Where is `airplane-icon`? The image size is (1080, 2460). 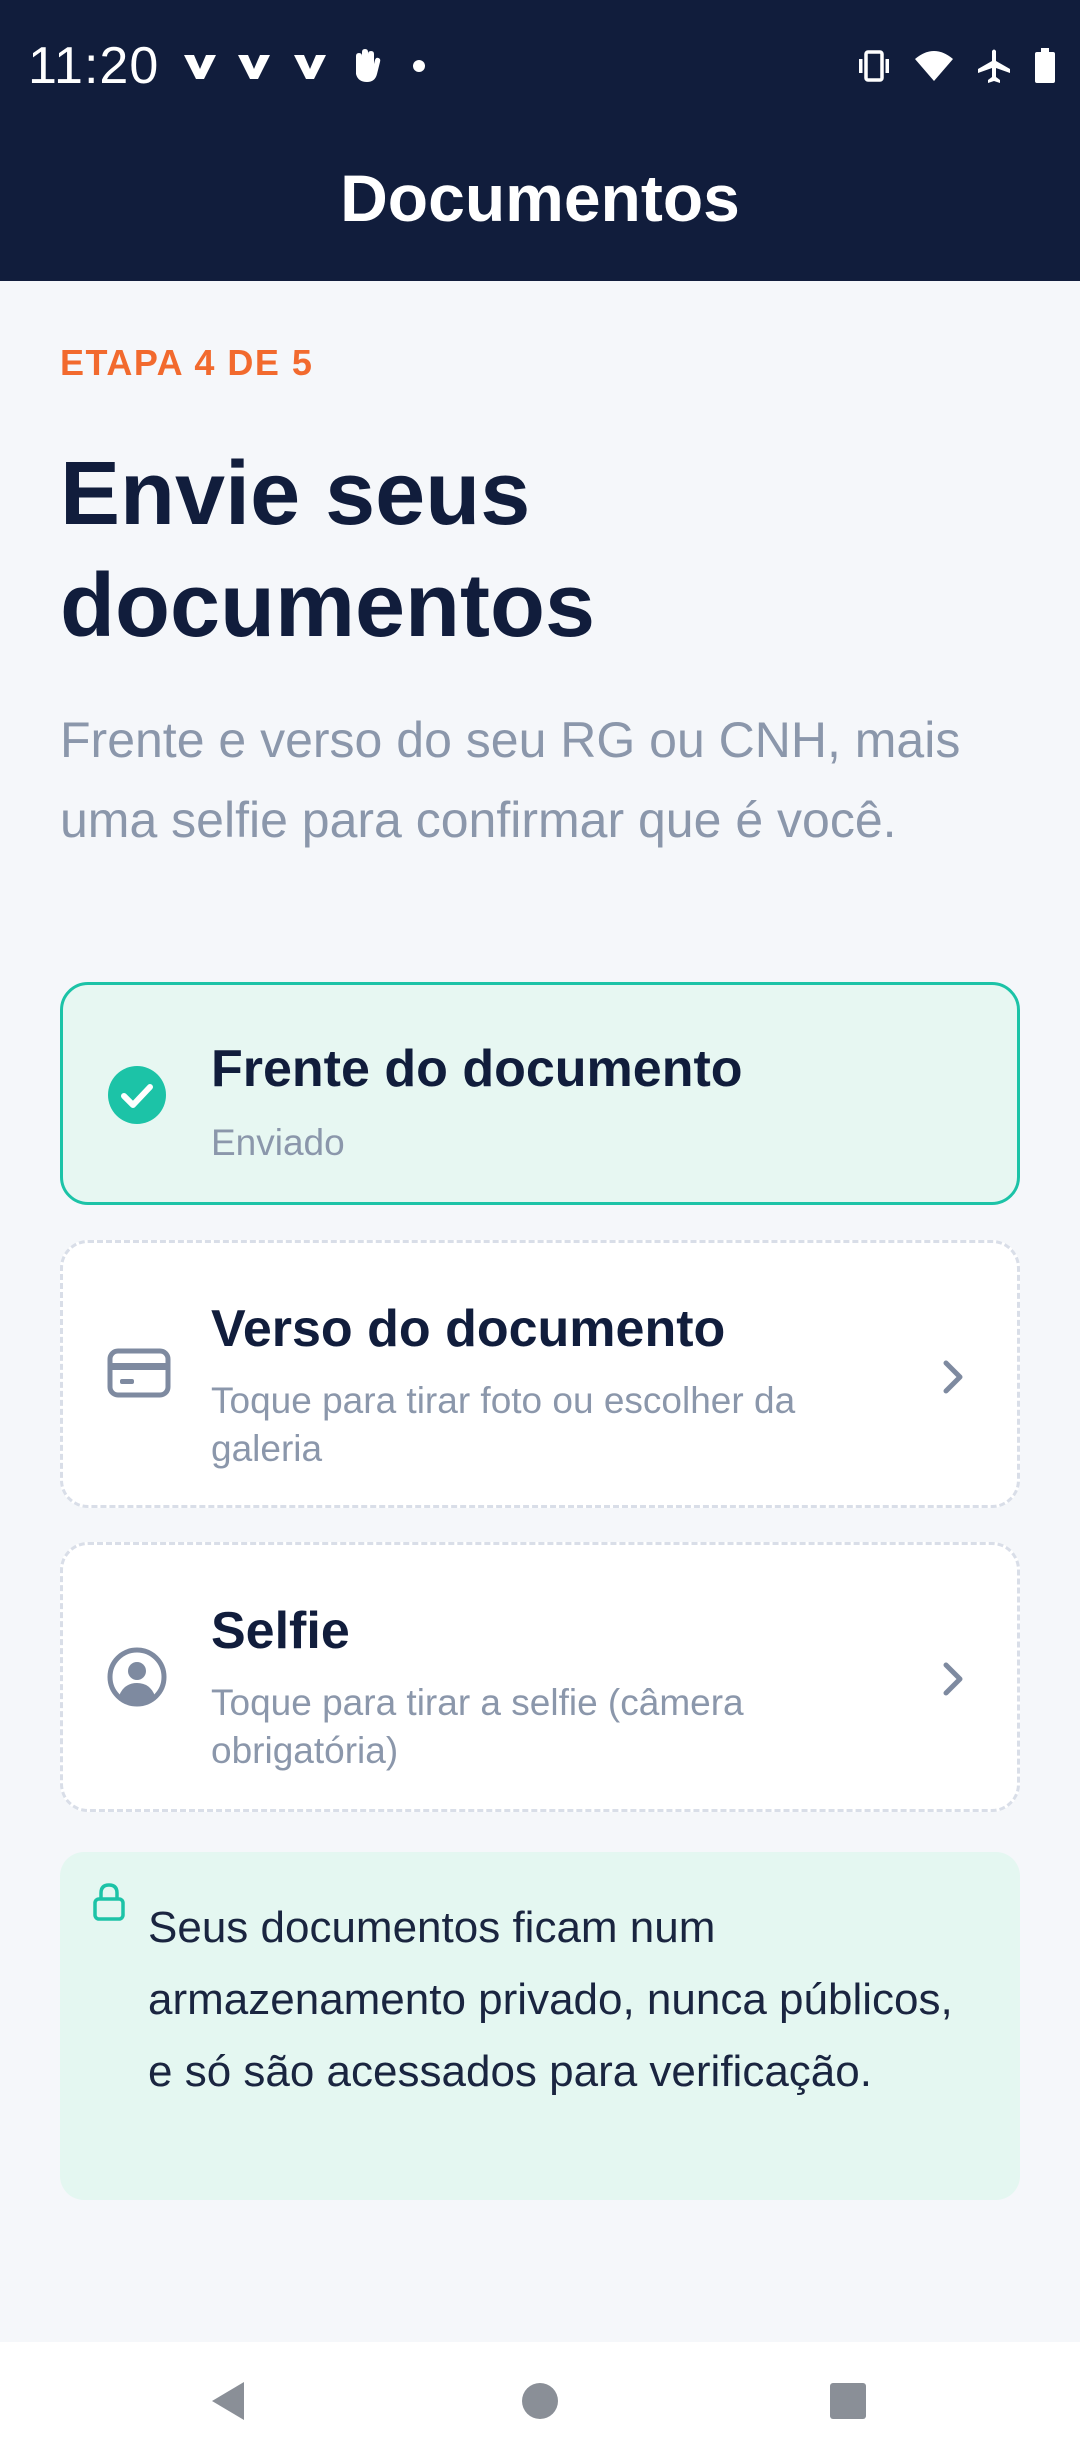
airplane-icon is located at coordinates (994, 68).